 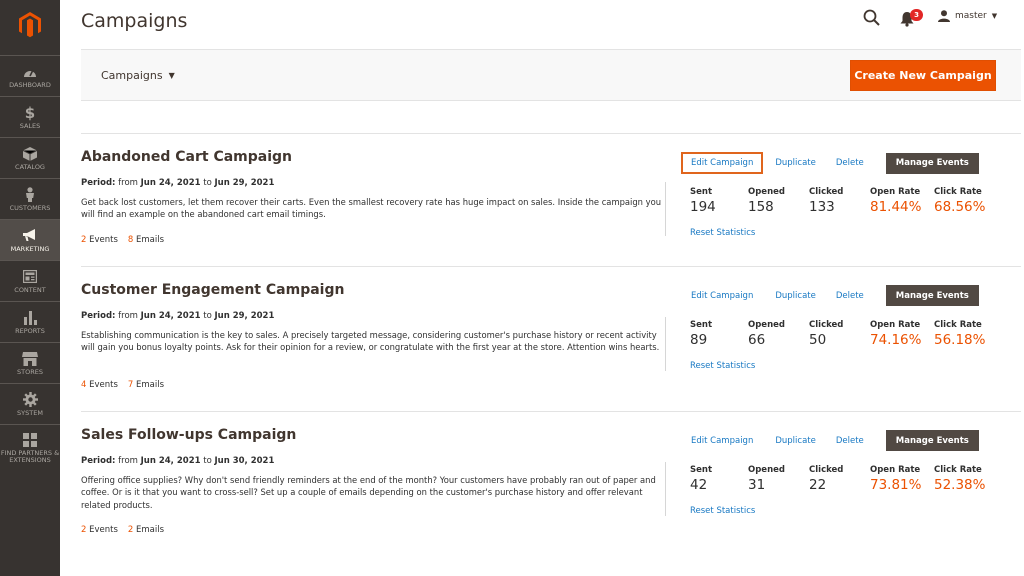 I want to click on bar-chart-icon, so click(x=30, y=318).